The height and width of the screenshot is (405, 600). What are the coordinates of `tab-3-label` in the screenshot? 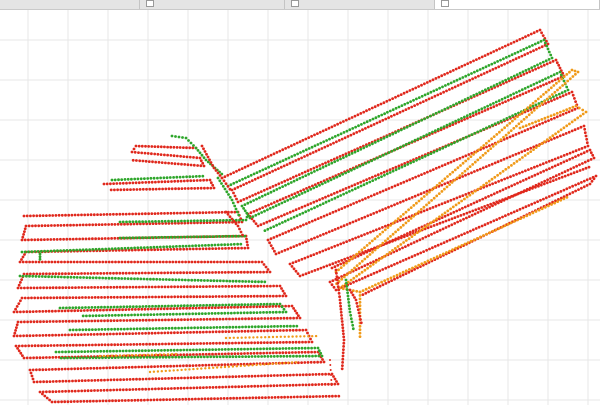 It's located at (301, 3).